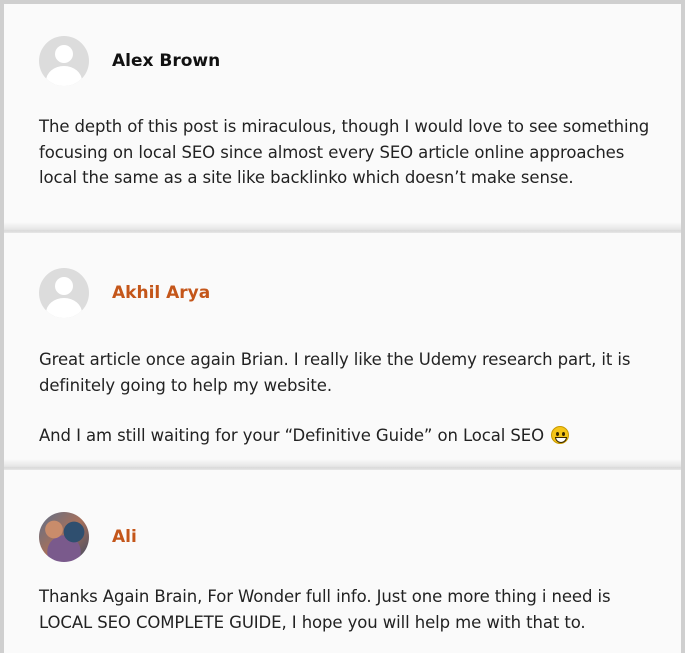 The image size is (685, 653). I want to click on comment-header: Alex Brown, so click(129, 61).